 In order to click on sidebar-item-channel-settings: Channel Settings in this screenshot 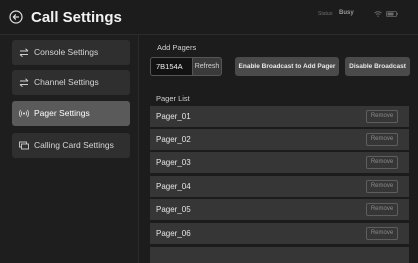, I will do `click(71, 82)`.